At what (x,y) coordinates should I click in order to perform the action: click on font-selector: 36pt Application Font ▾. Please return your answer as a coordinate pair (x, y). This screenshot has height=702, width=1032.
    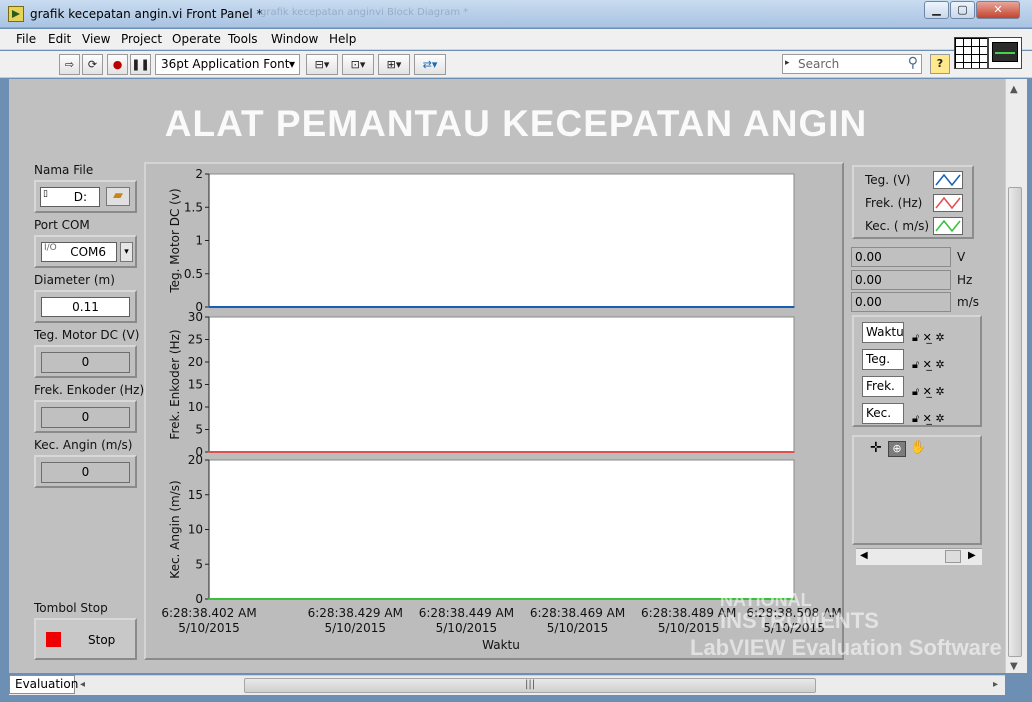
    Looking at the image, I should click on (227, 64).